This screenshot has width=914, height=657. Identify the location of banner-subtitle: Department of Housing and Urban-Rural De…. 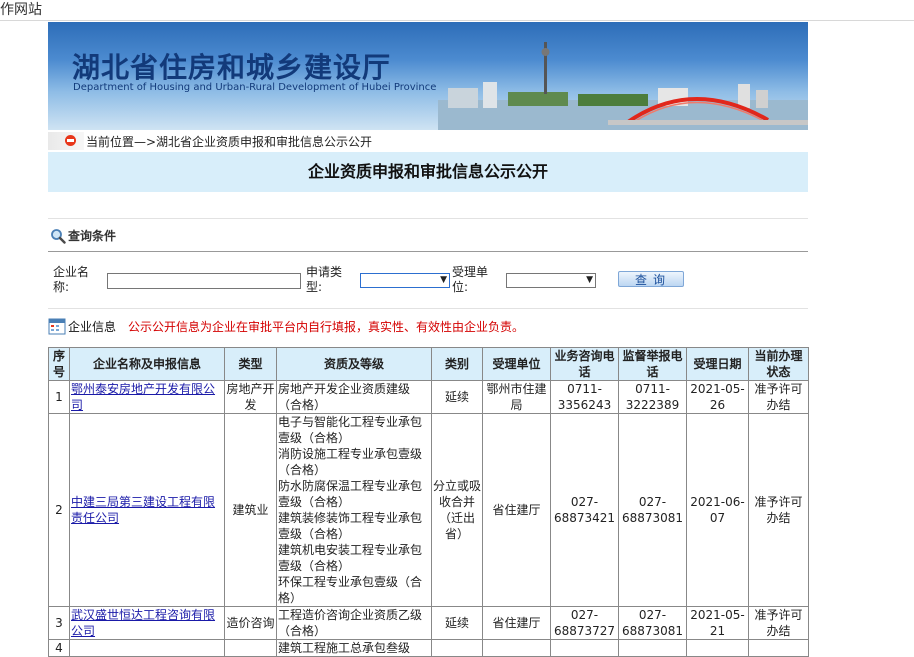
(255, 87).